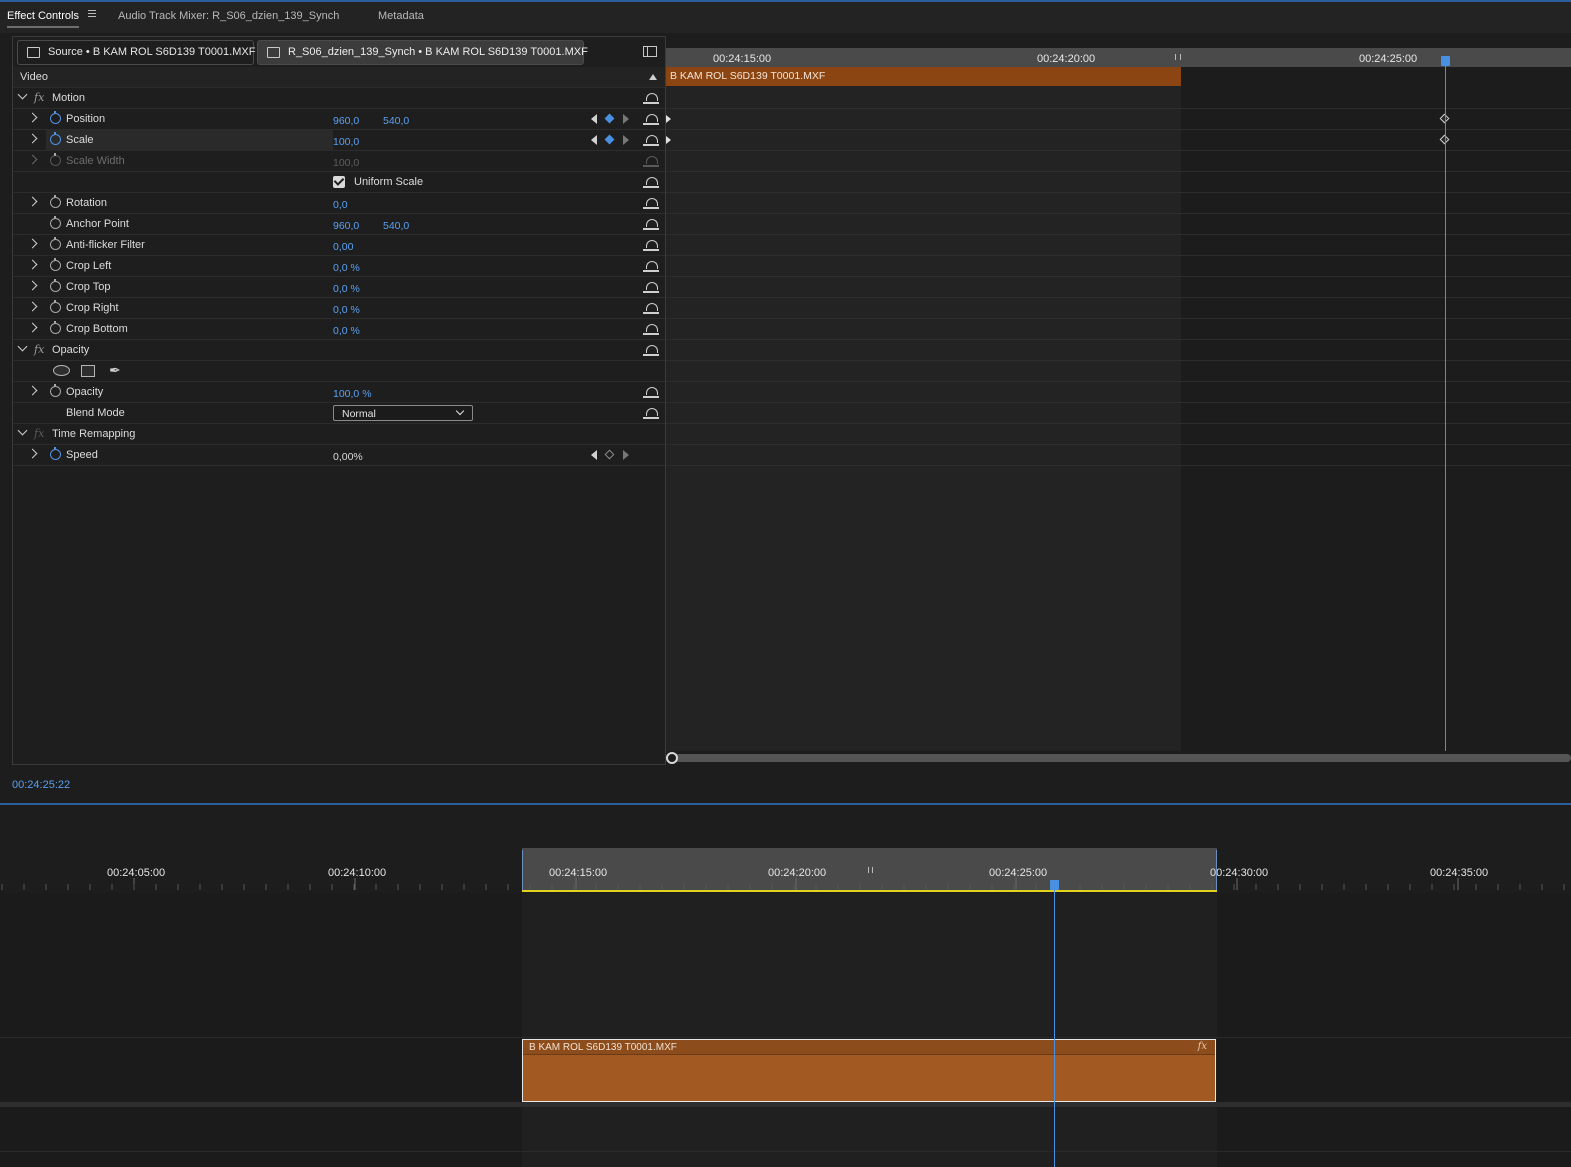 This screenshot has height=1167, width=1571. Describe the element at coordinates (61, 370) in the screenshot. I see `ellipse-mask-icon` at that location.